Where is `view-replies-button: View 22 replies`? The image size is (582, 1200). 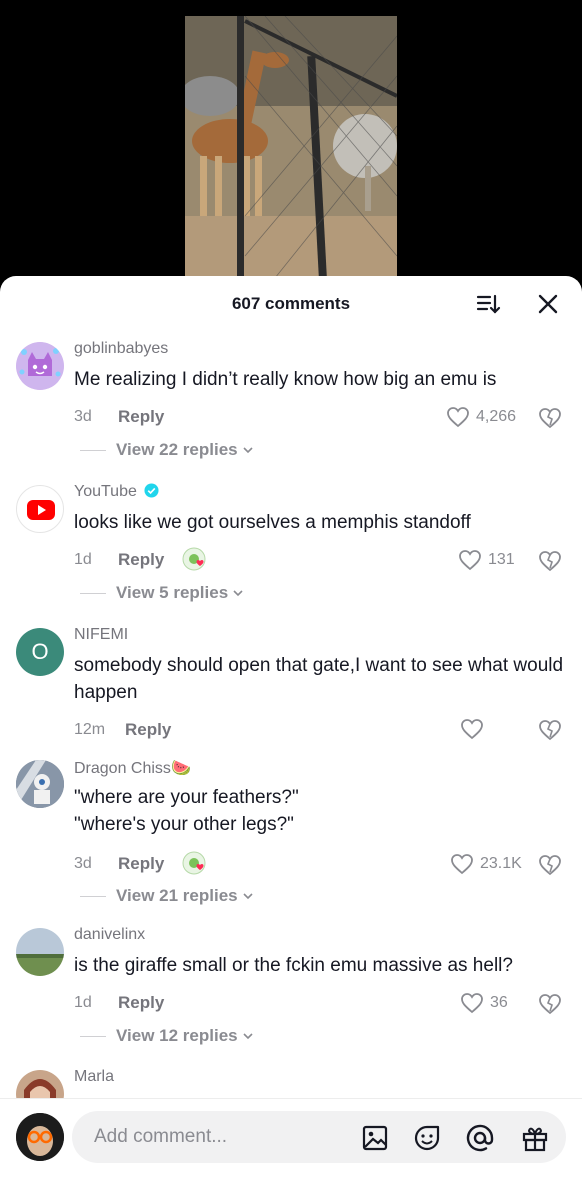
view-replies-button: View 22 replies is located at coordinates (167, 450).